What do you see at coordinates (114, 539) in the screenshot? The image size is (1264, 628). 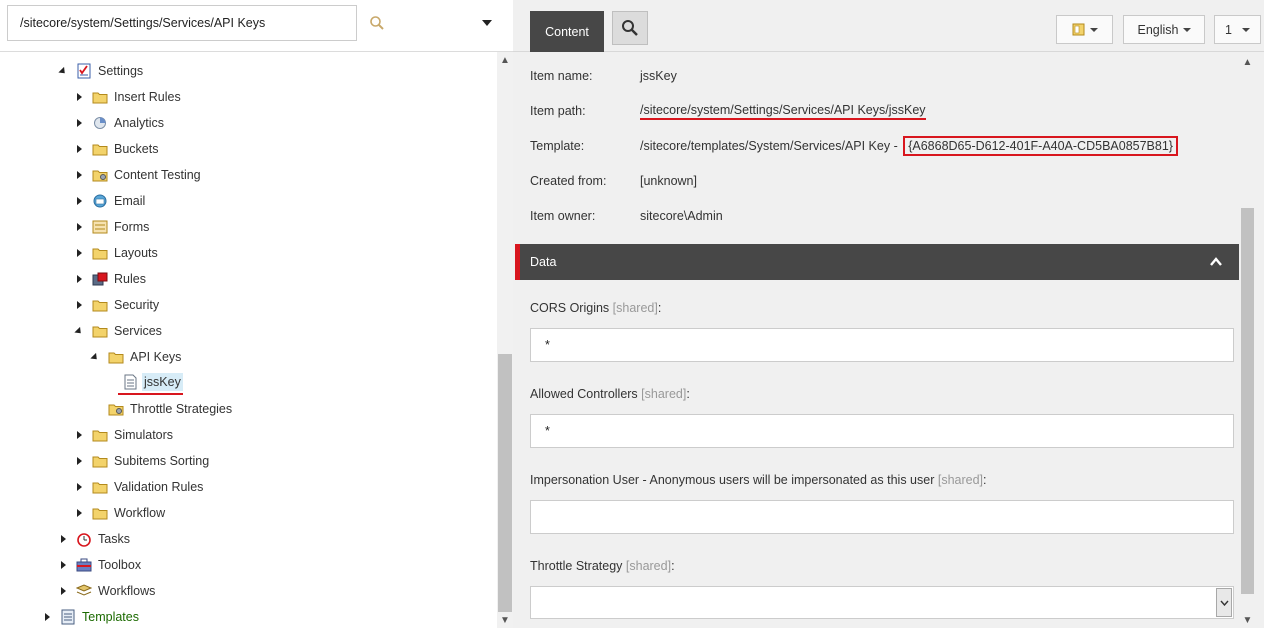 I see `tree-item-label: Tasks` at bounding box center [114, 539].